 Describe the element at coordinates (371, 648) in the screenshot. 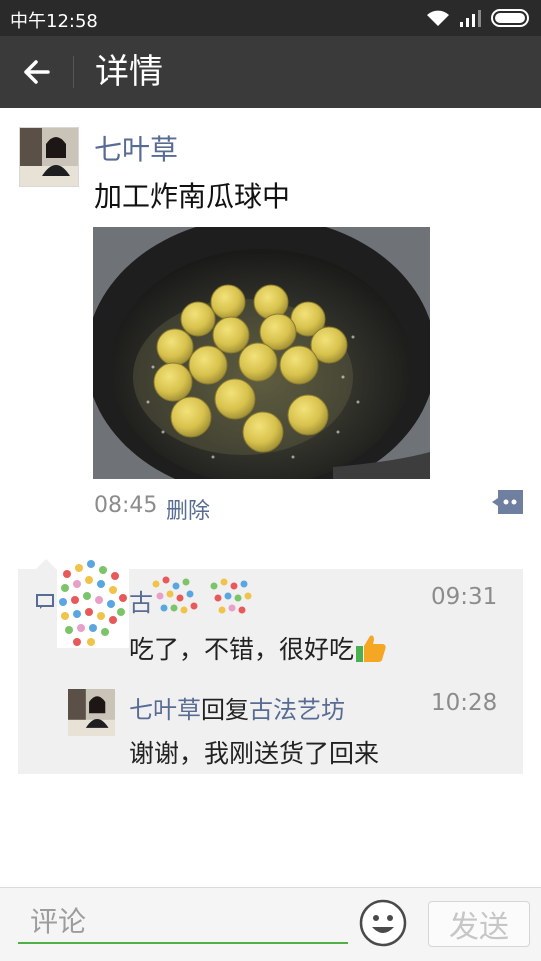

I see `thumbs-up-icon` at that location.